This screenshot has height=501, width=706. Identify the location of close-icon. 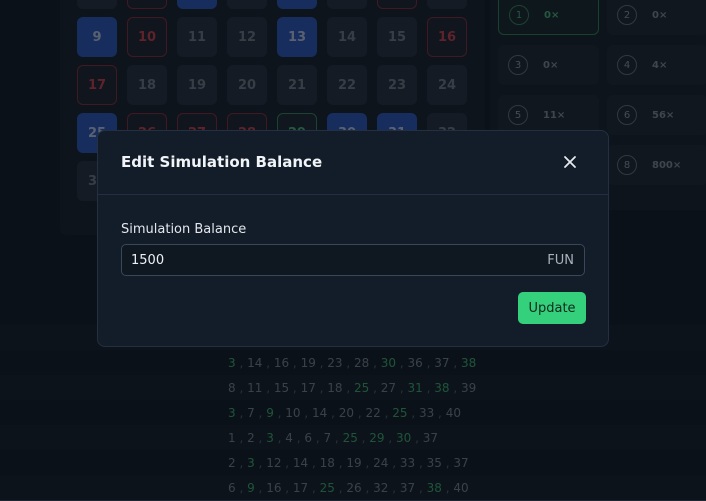
(570, 162).